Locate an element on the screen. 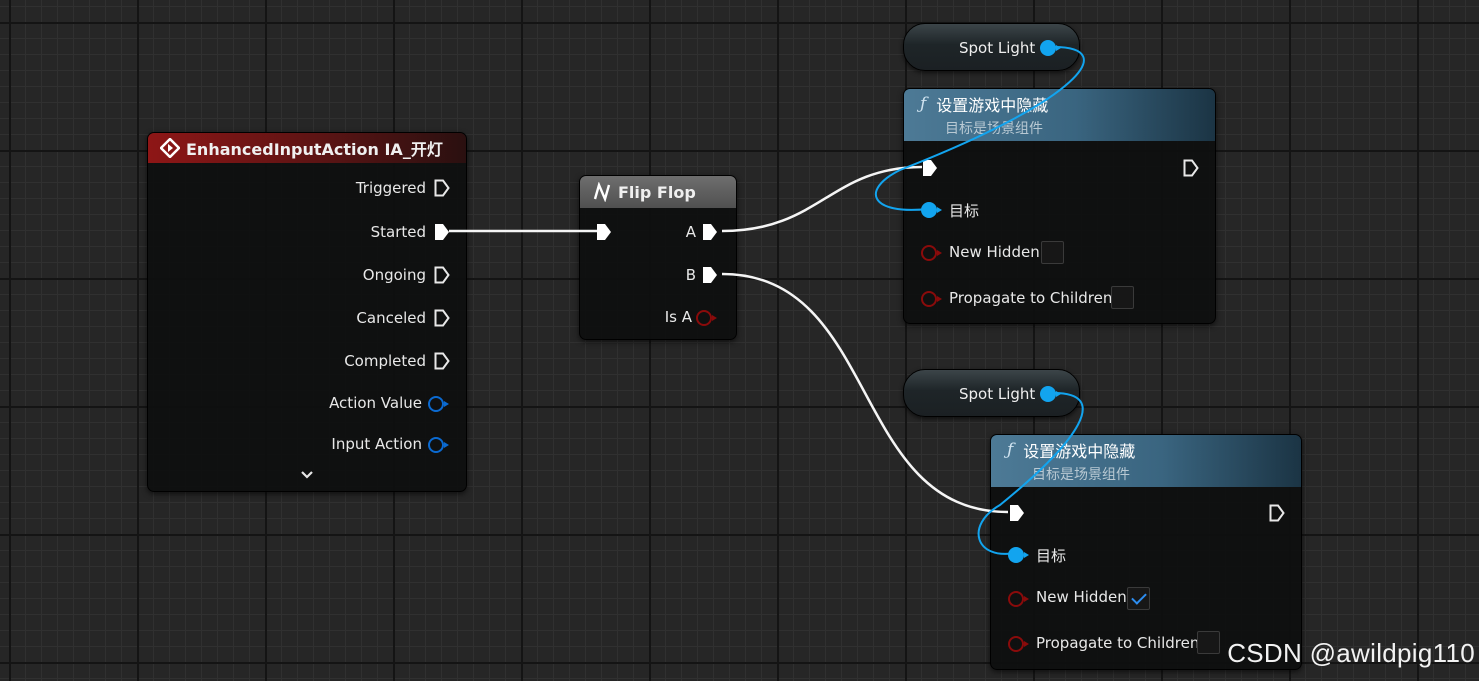 The height and width of the screenshot is (681, 1479). event-node-header: EnhancedInputAction IA_开灯 is located at coordinates (307, 148).